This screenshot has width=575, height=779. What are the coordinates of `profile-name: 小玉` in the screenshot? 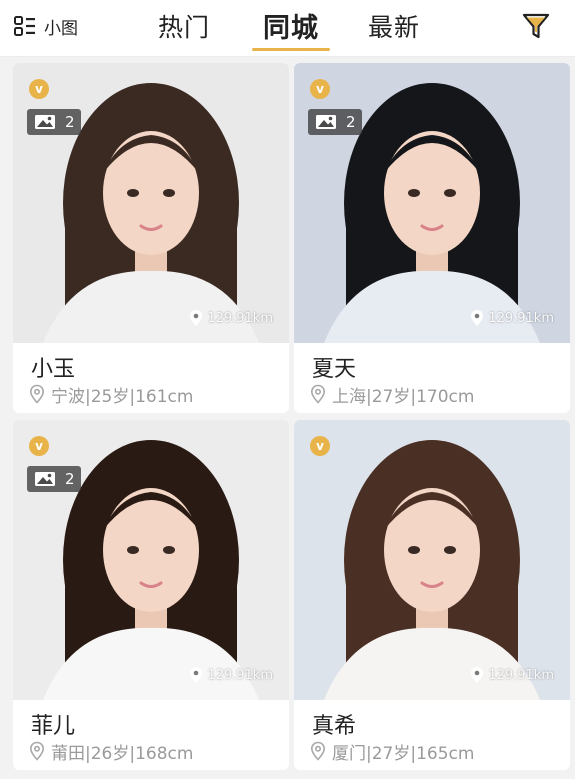 It's located at (53, 369).